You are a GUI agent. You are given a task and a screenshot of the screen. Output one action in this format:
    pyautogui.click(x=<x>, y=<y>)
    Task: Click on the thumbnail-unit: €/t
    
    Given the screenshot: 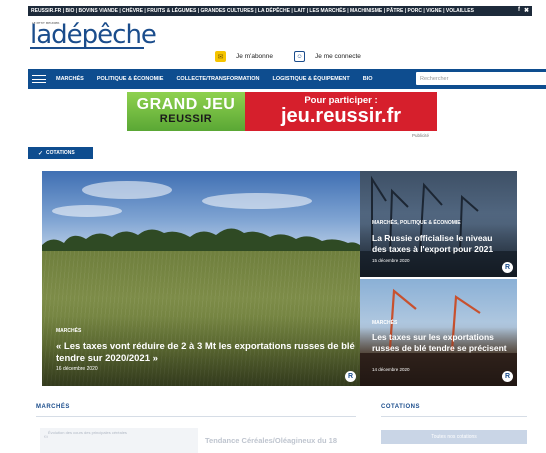 What is the action you would take?
    pyautogui.click(x=46, y=437)
    